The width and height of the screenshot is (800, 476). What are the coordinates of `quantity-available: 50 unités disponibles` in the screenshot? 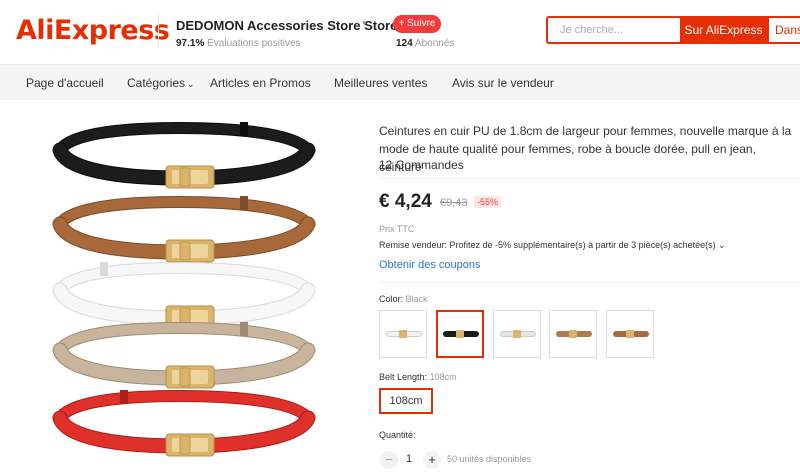 It's located at (489, 459).